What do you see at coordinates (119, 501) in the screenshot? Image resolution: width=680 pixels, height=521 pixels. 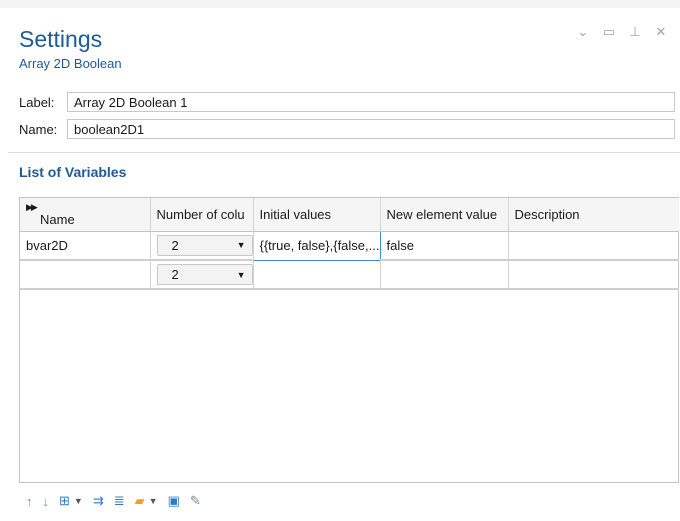 I see `clear-table-icon: ≣` at bounding box center [119, 501].